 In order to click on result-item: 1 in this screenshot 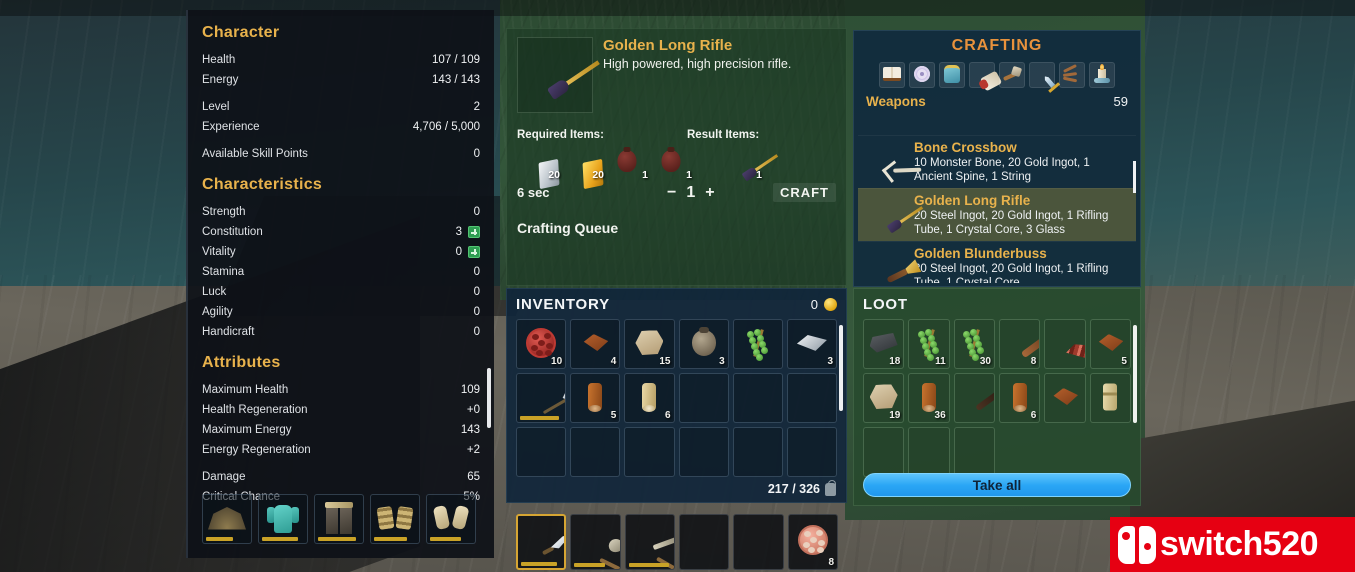, I will do `click(749, 162)`.